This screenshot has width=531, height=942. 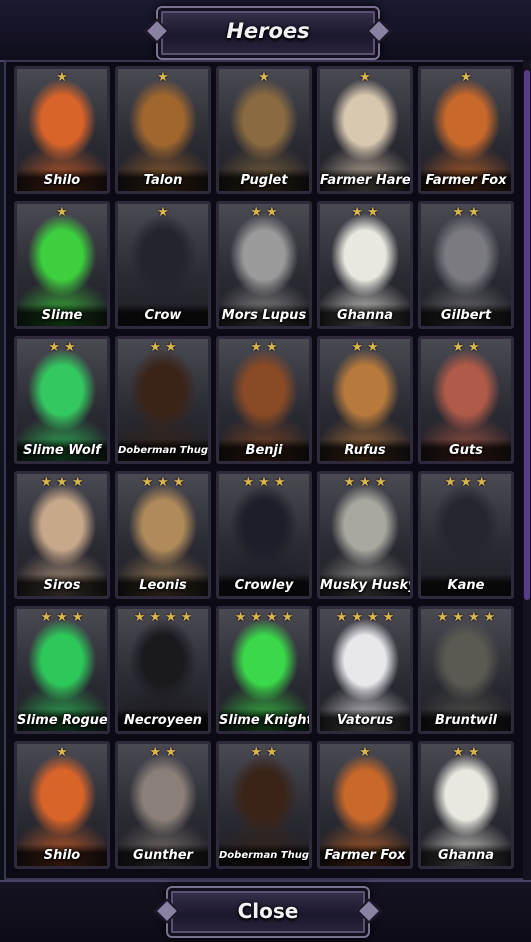 What do you see at coordinates (163, 670) in the screenshot?
I see `hero-card: ★ ★ ★ ★ Necroyeen` at bounding box center [163, 670].